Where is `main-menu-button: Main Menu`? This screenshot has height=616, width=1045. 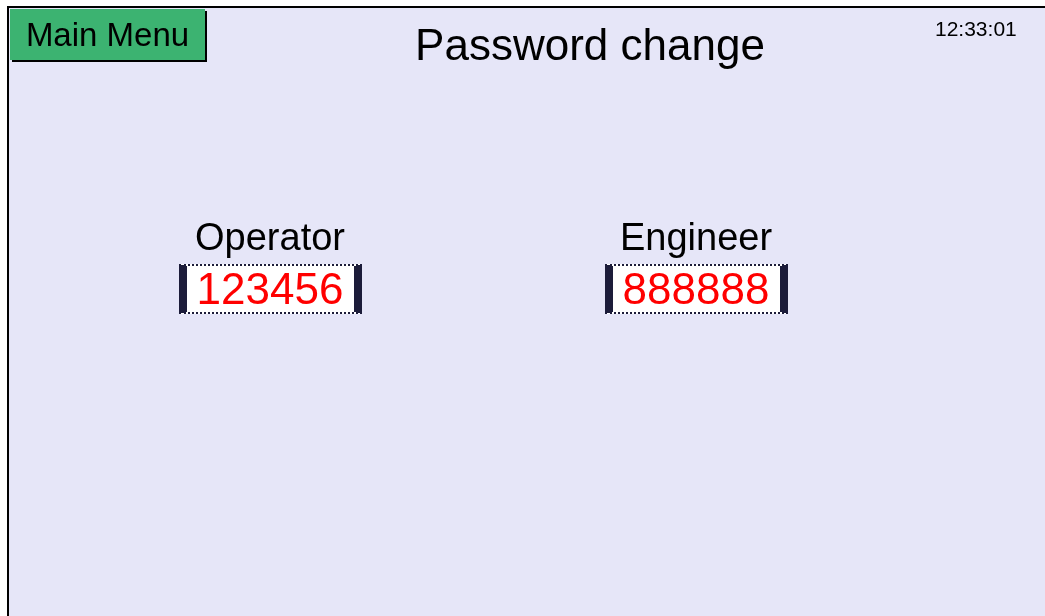
main-menu-button: Main Menu is located at coordinates (107, 34).